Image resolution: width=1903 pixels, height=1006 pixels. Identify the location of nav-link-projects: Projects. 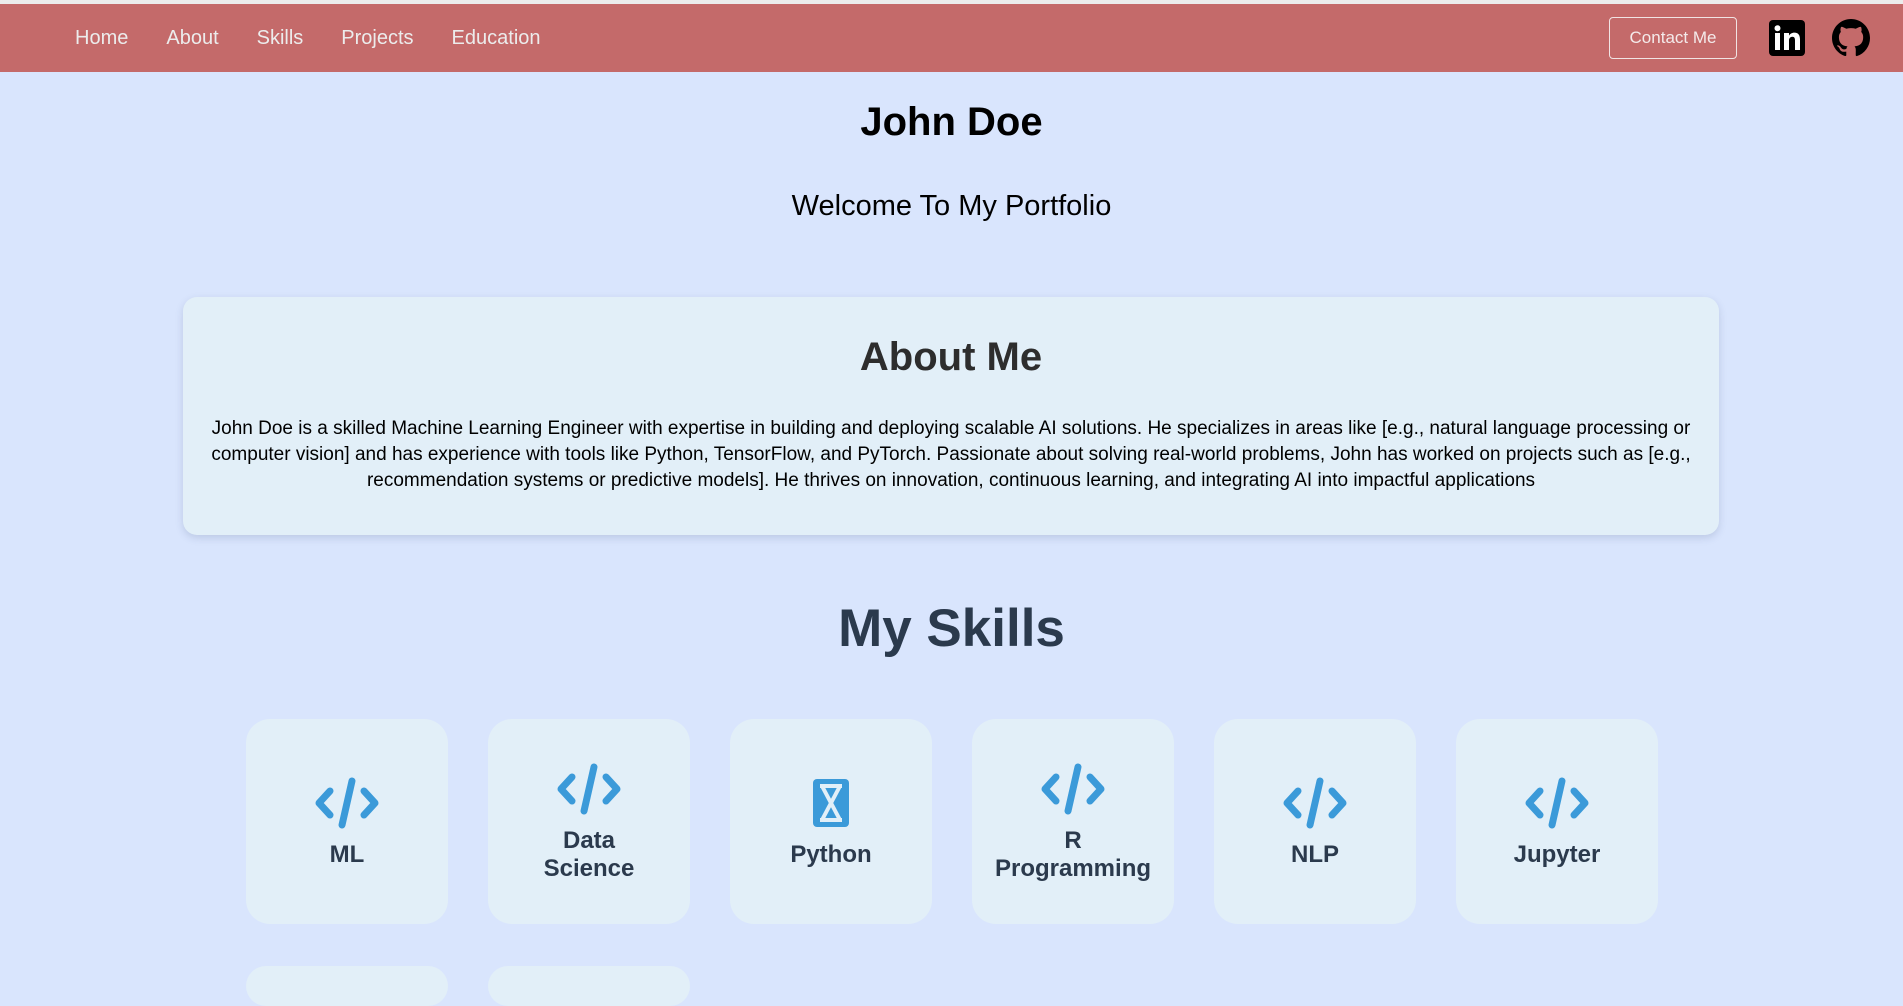
(377, 38).